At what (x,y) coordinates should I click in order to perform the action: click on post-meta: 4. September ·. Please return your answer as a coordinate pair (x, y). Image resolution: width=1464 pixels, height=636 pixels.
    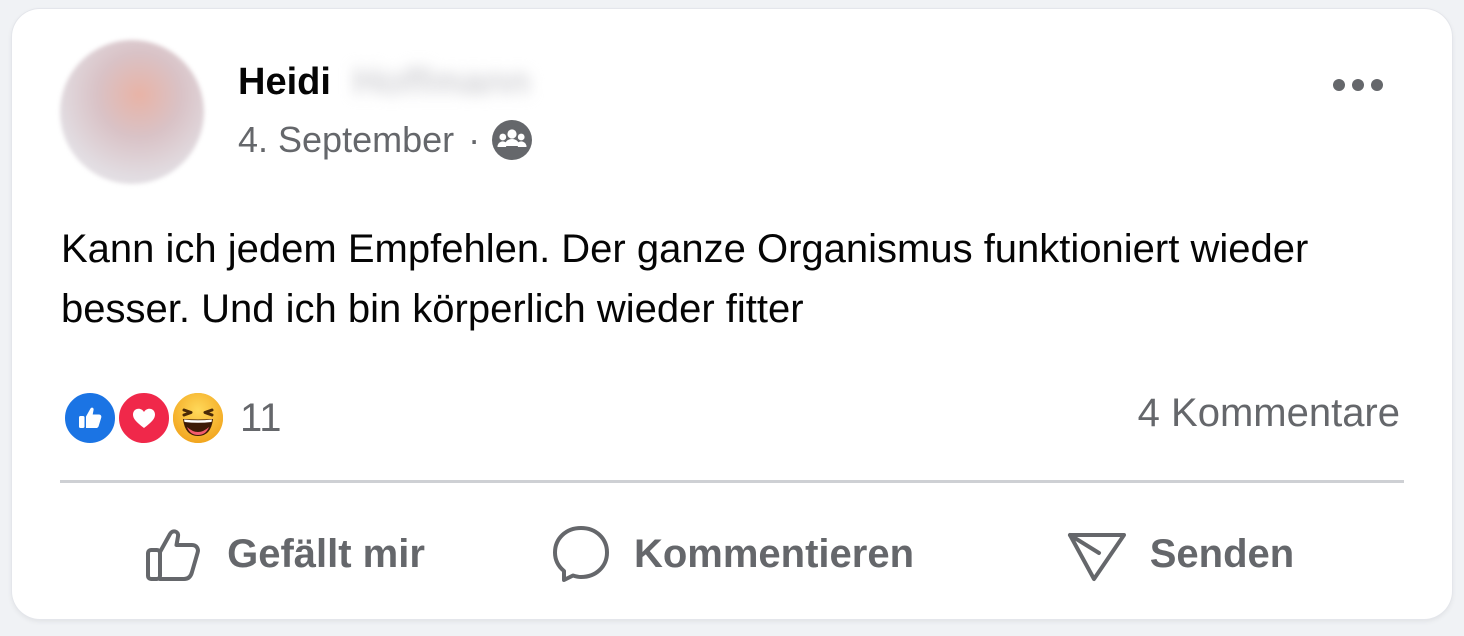
    Looking at the image, I should click on (385, 140).